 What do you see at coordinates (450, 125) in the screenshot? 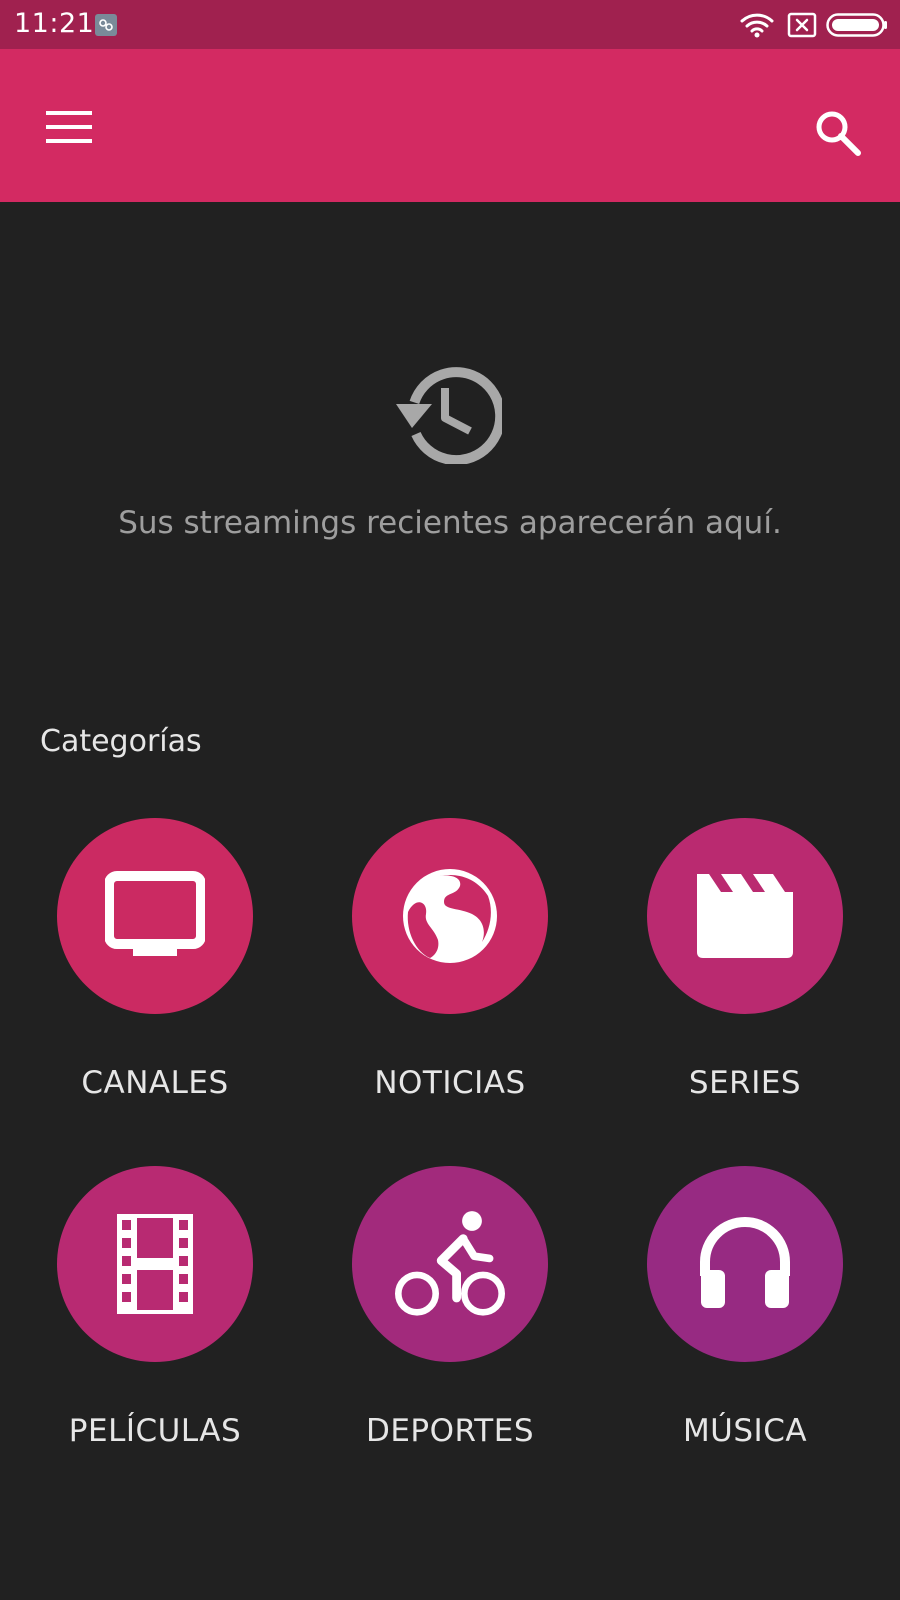
I see `app-bar` at bounding box center [450, 125].